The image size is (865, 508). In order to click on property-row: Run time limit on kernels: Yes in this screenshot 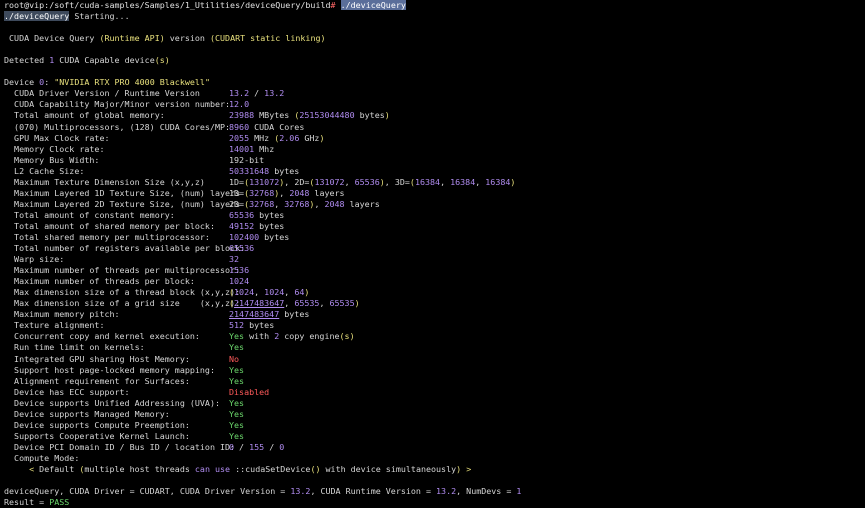, I will do `click(432, 347)`.